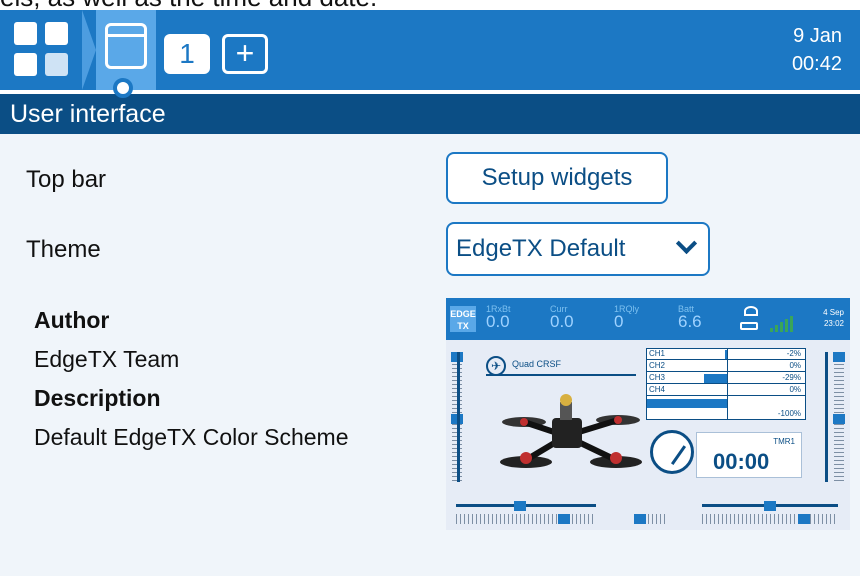  I want to click on theme-select: EdgeTX Default, so click(578, 249).